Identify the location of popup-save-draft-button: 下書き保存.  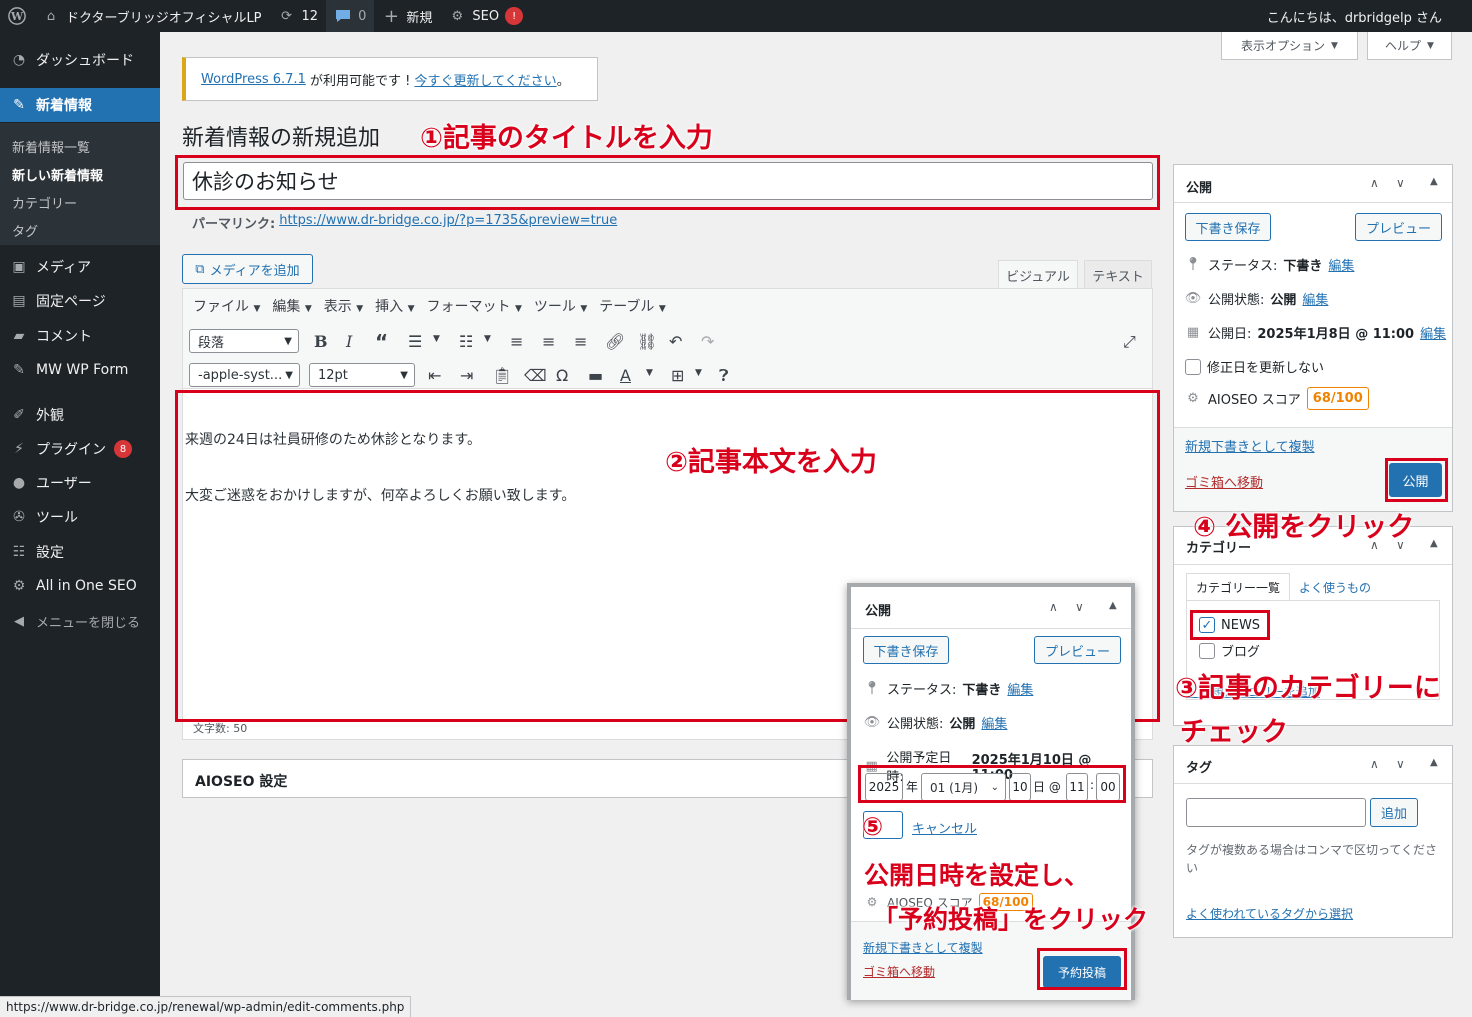
(906, 650).